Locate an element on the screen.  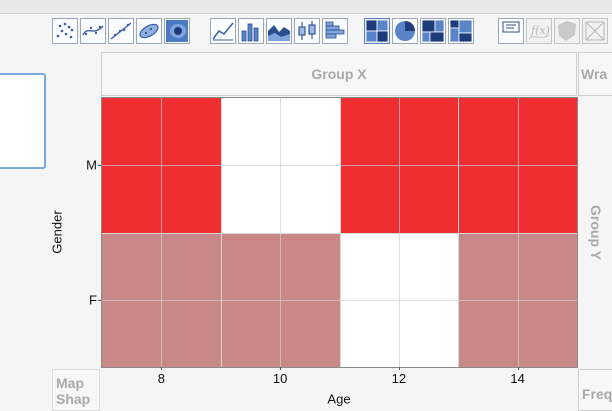
svg-text: f(x) is located at coordinates (540, 30).